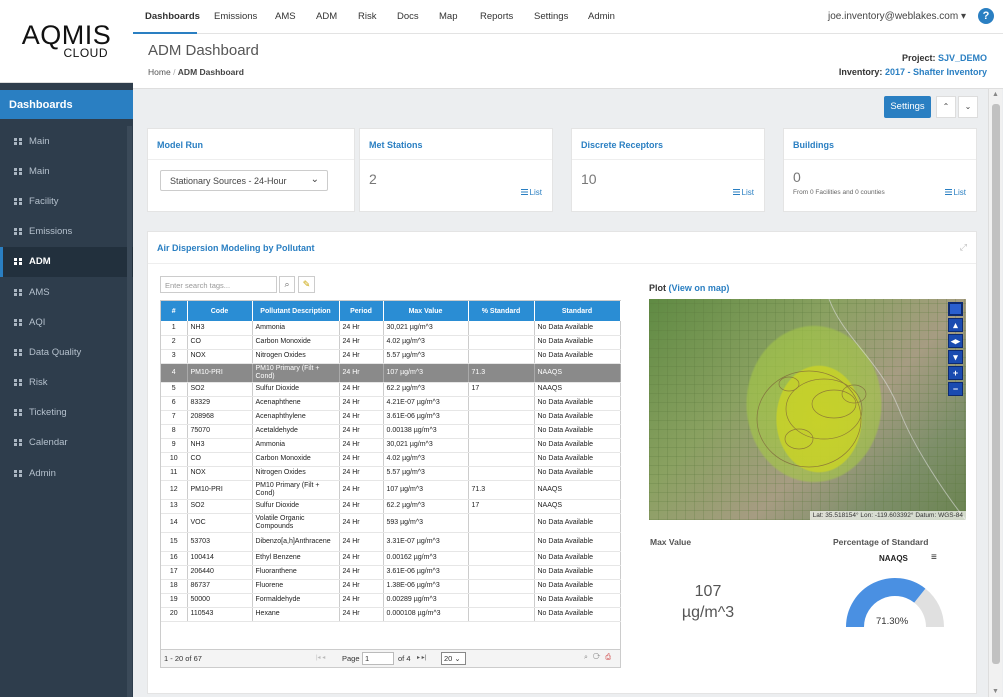 The height and width of the screenshot is (697, 1003). Describe the element at coordinates (306, 284) in the screenshot. I see `clear-filter-icon: ✎` at that location.